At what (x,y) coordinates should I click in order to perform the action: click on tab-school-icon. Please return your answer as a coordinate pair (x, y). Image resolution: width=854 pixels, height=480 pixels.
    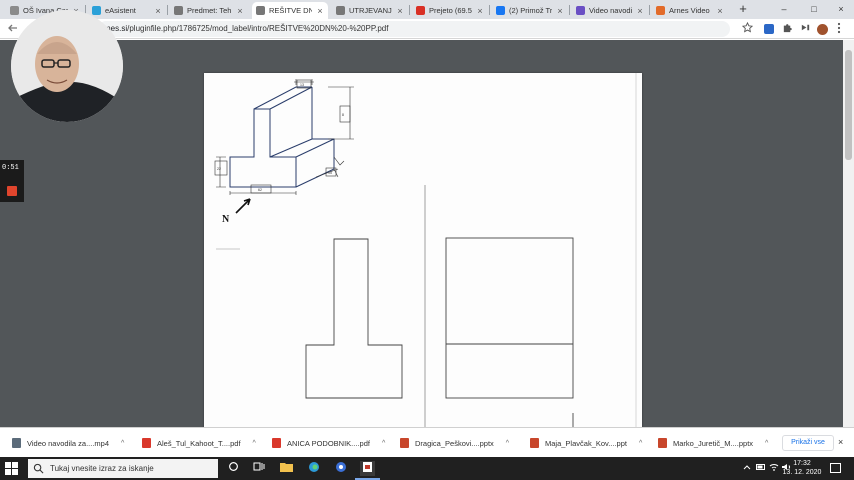
    Looking at the image, I should click on (14, 10).